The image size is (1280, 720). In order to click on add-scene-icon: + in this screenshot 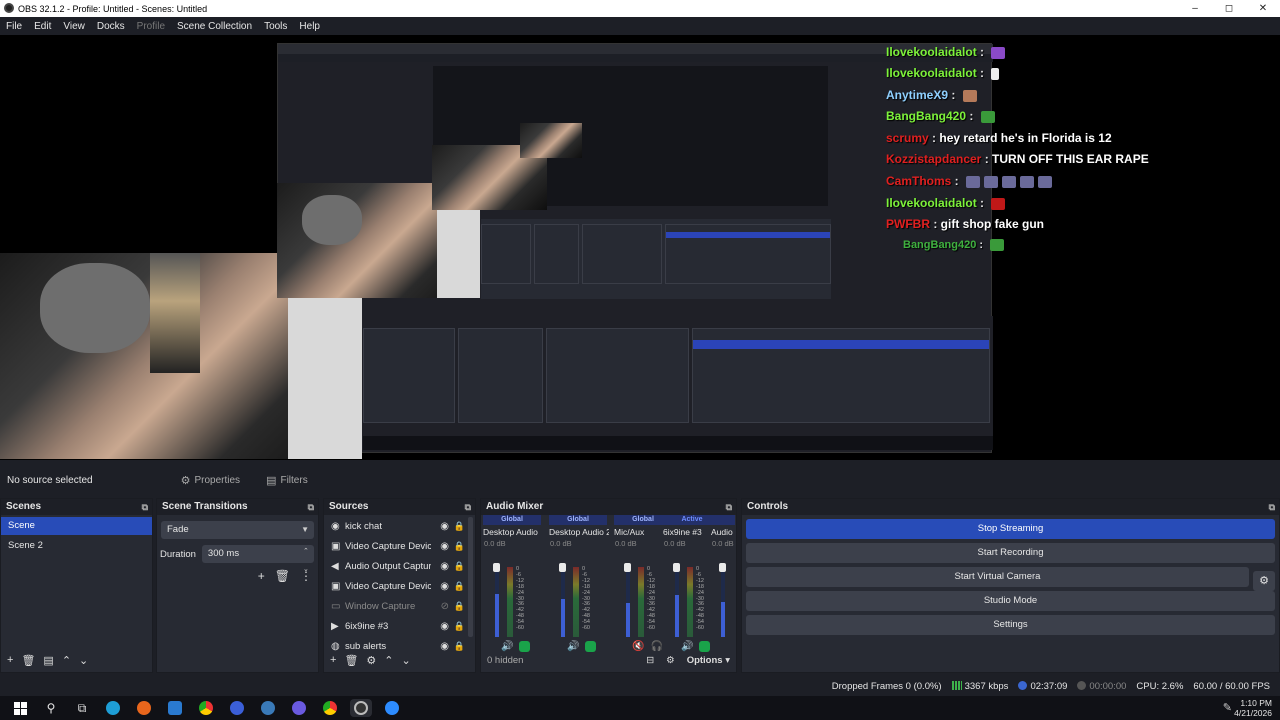, I will do `click(10, 660)`.